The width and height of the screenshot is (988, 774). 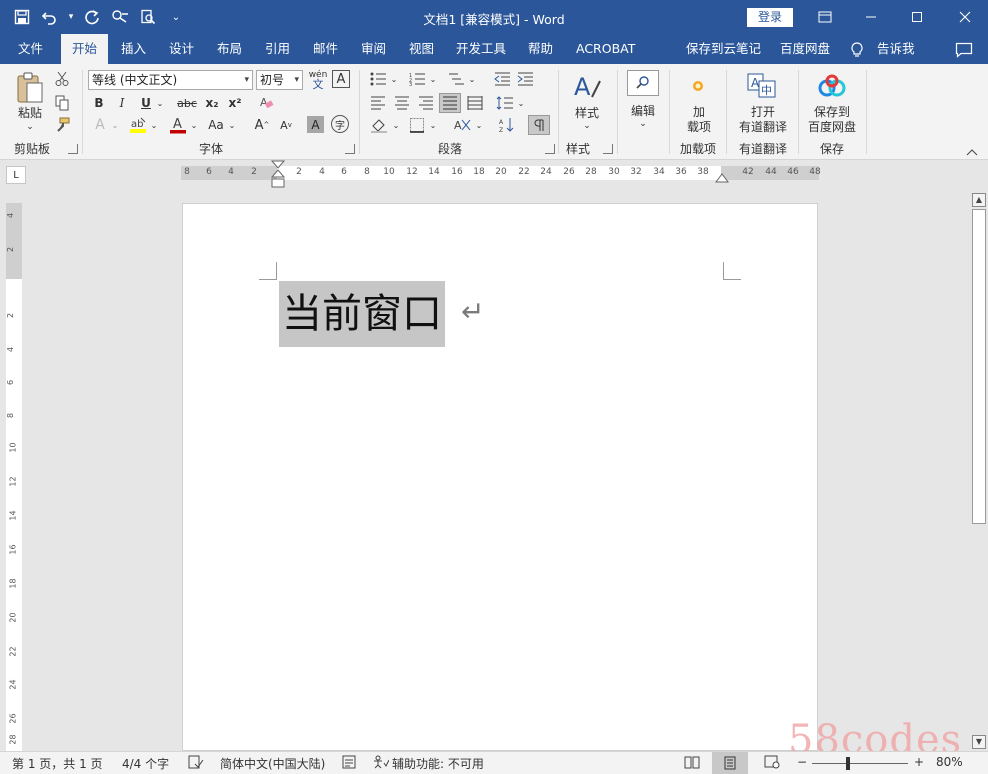 What do you see at coordinates (196, 763) in the screenshot?
I see `proofing-icon` at bounding box center [196, 763].